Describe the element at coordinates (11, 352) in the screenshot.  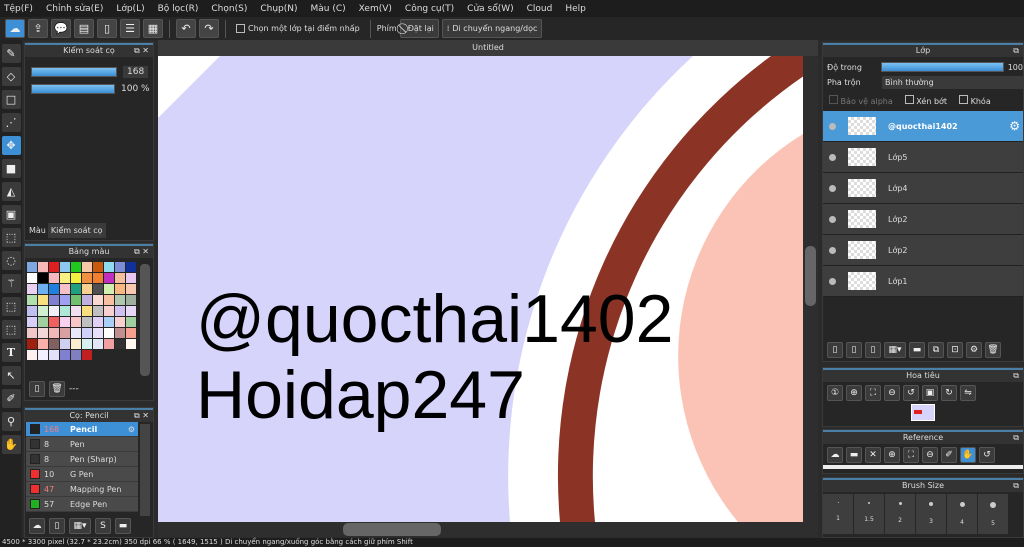
I see `text-tool-icon: T` at that location.